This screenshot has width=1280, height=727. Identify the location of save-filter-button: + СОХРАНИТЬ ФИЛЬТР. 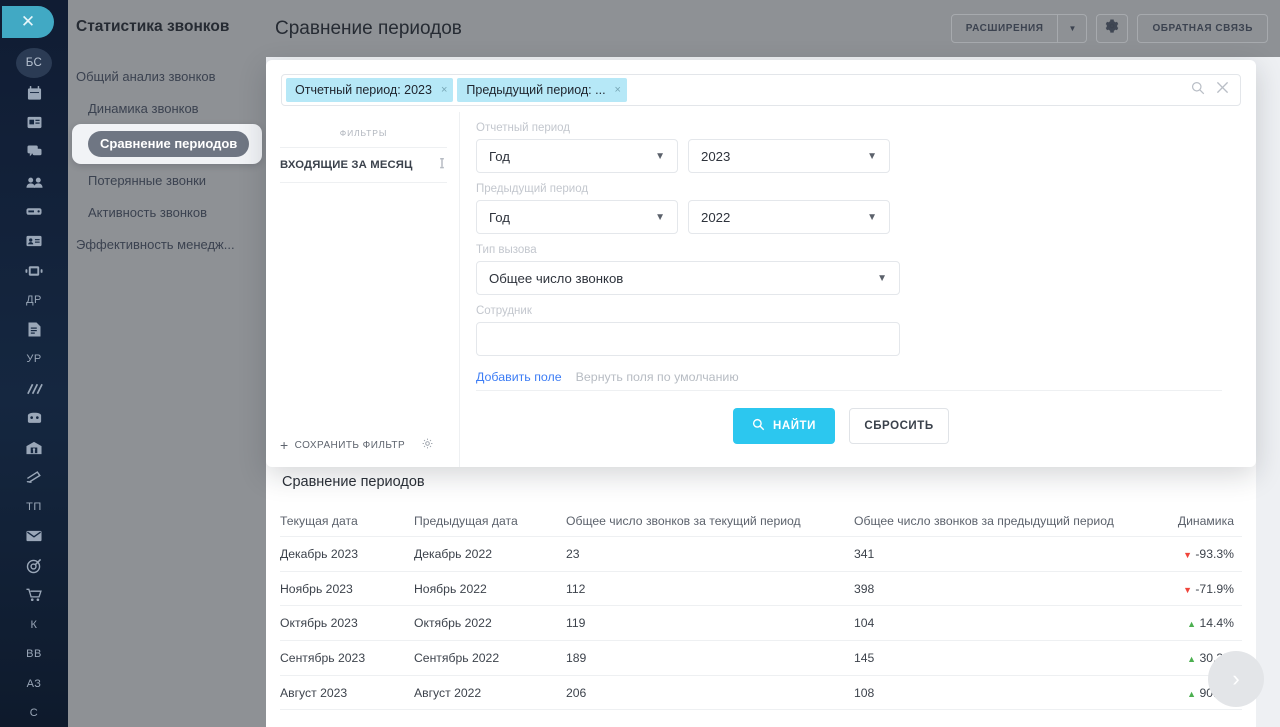
(356, 445).